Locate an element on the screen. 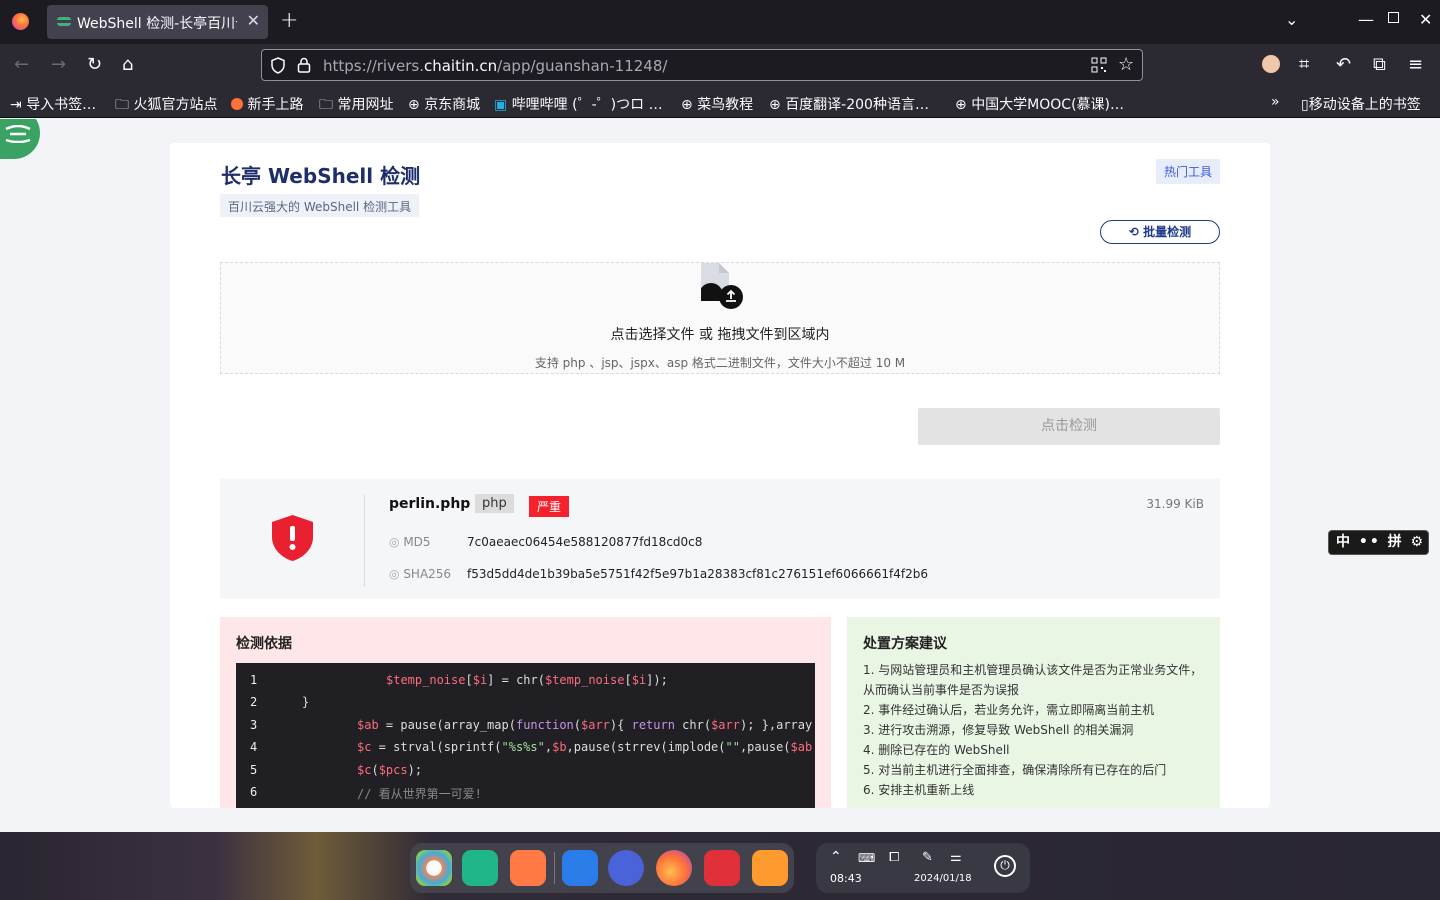 The height and width of the screenshot is (900, 1440). input-method-toolbar: 中 •• 拼 ⚙ is located at coordinates (1378, 542).